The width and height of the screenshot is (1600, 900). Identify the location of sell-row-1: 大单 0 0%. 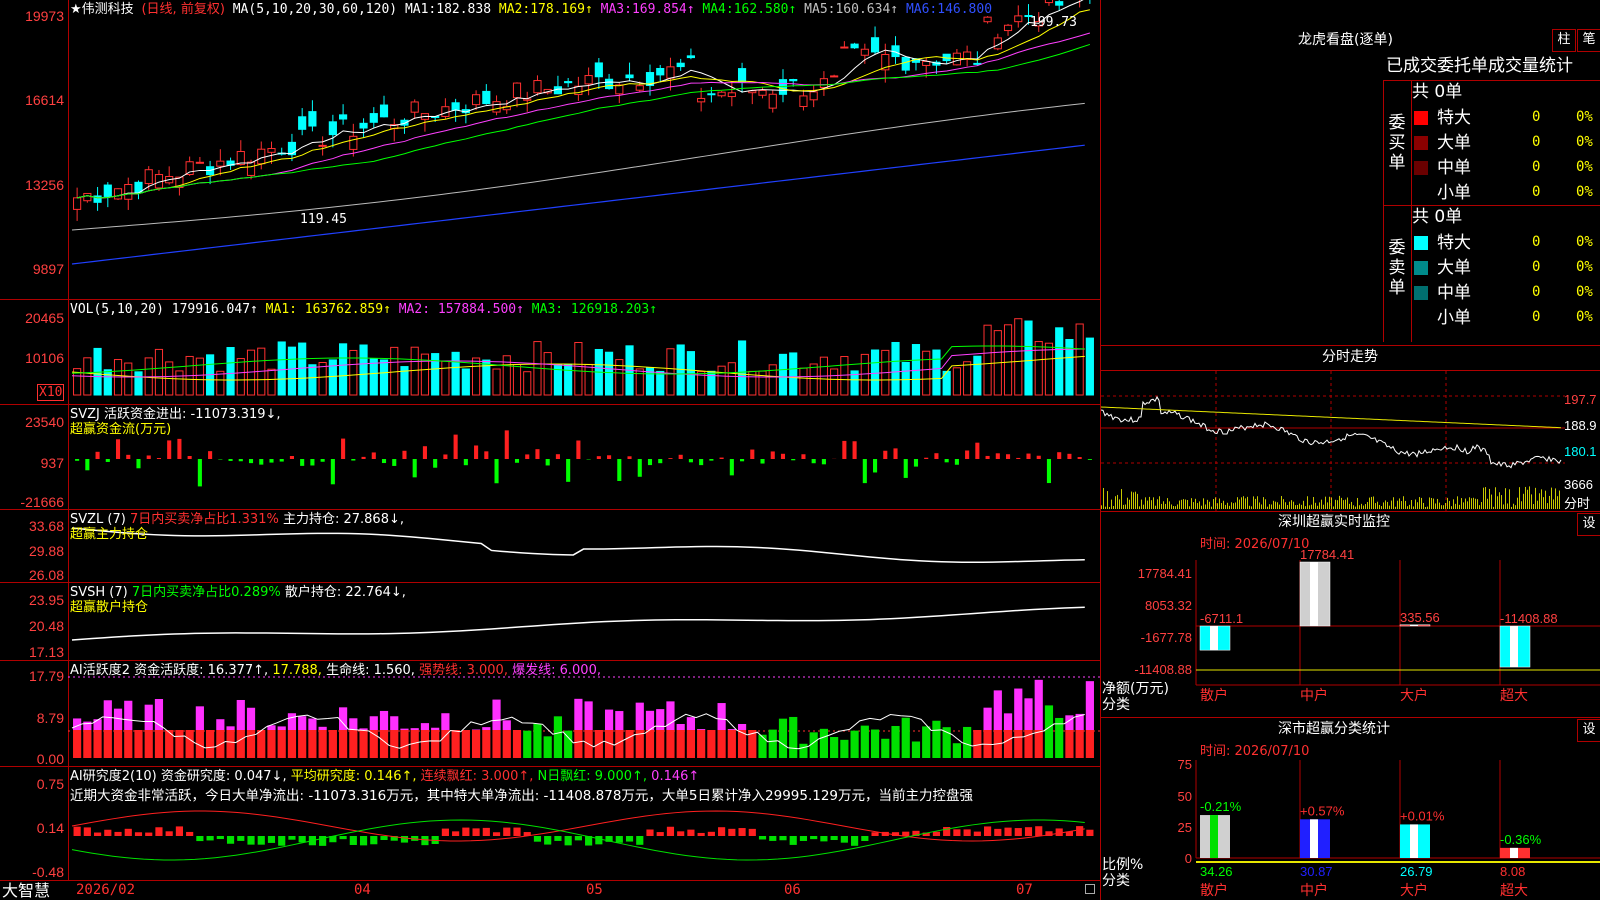
(1506, 268).